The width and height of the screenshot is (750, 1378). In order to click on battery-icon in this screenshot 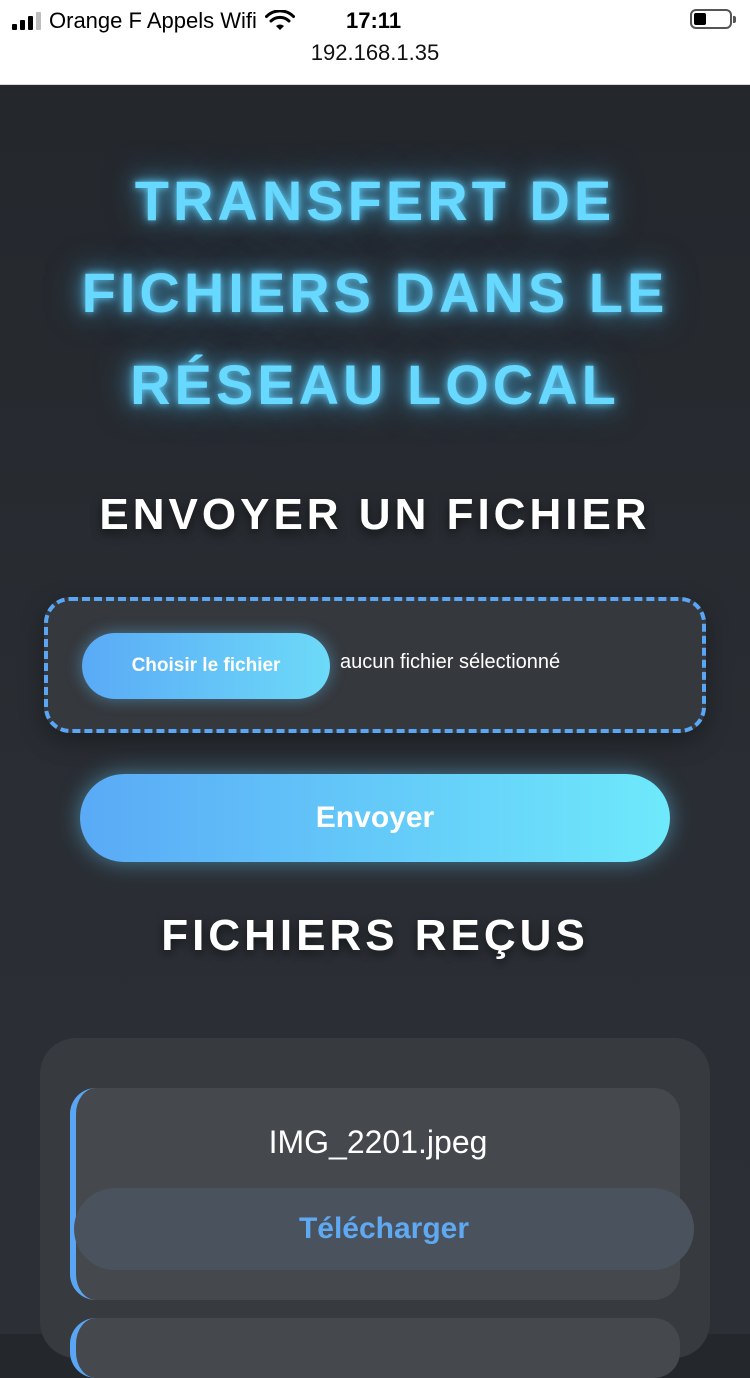, I will do `click(713, 19)`.